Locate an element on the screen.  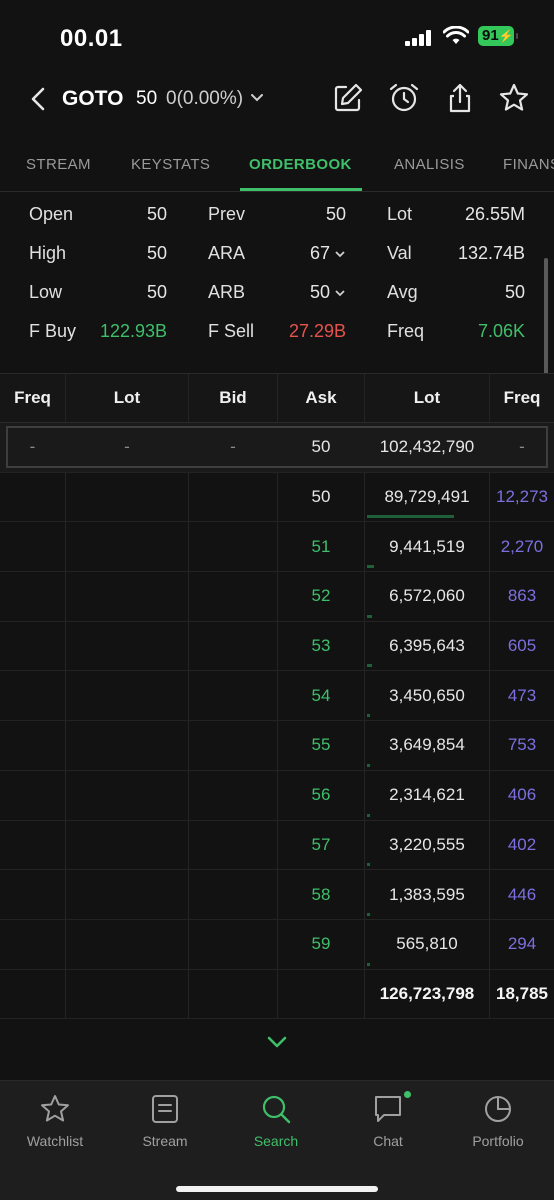
stats-row: Low 50 ARB 50 Avg 50 is located at coordinates (277, 301).